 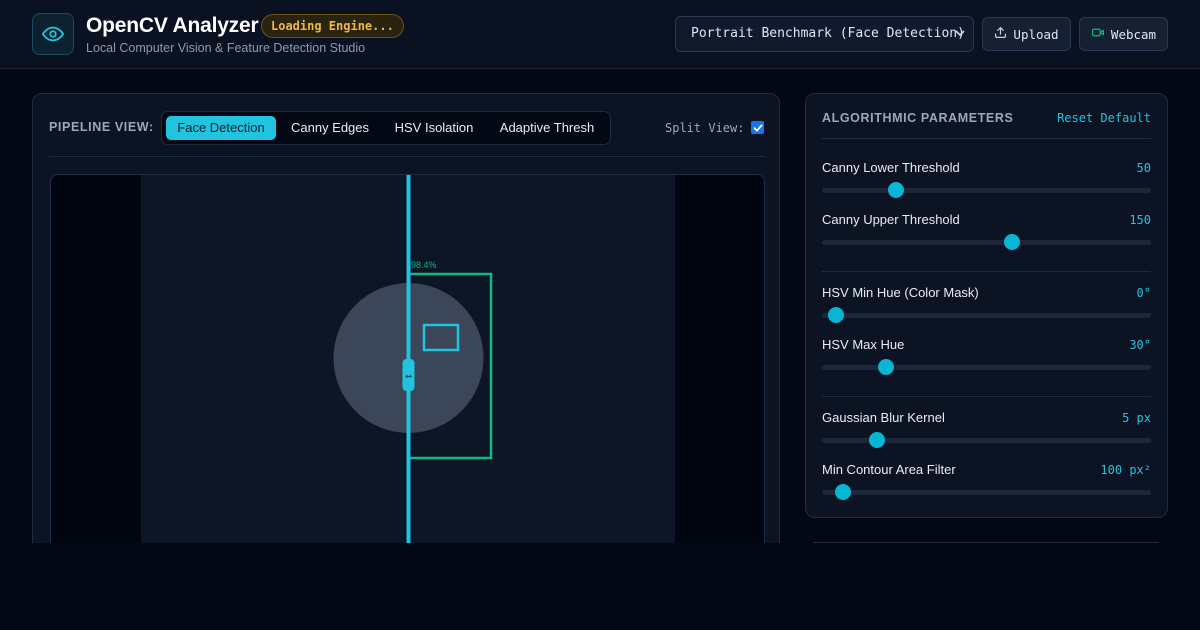 I want to click on confidence-label: 98.4%, so click(x=424, y=265).